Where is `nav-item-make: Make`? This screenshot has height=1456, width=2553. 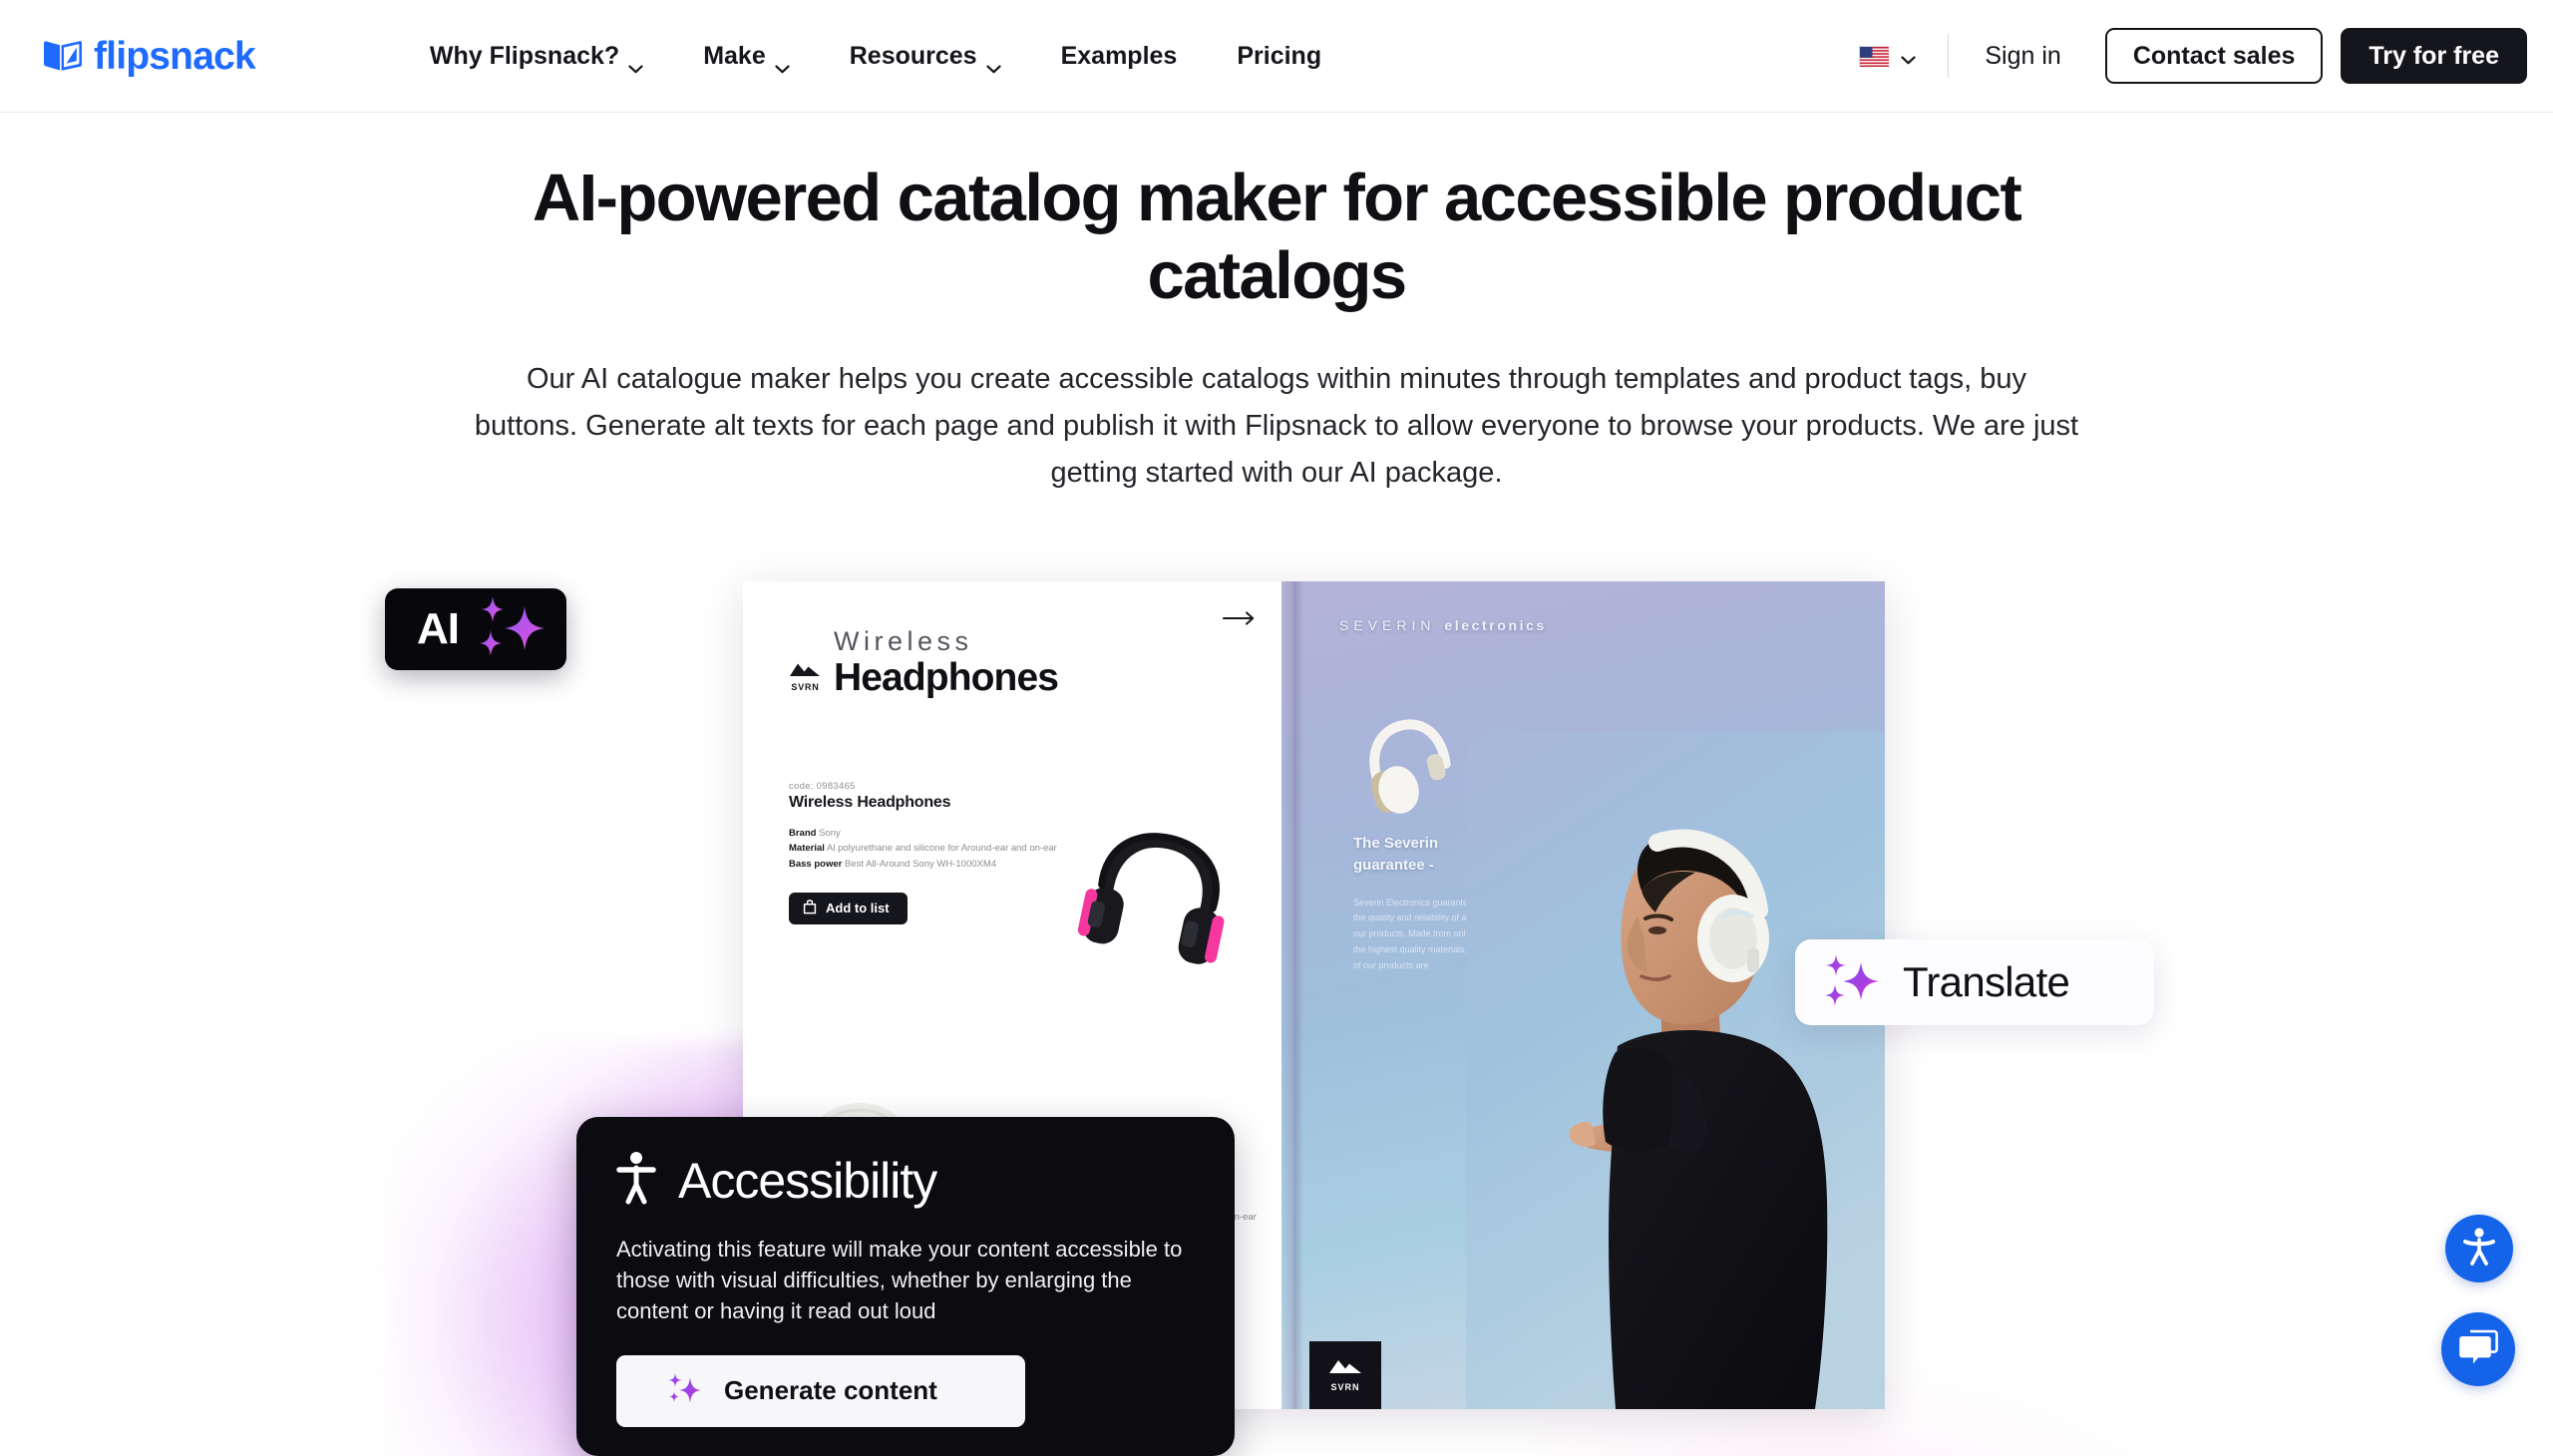
nav-item-make: Make is located at coordinates (747, 56).